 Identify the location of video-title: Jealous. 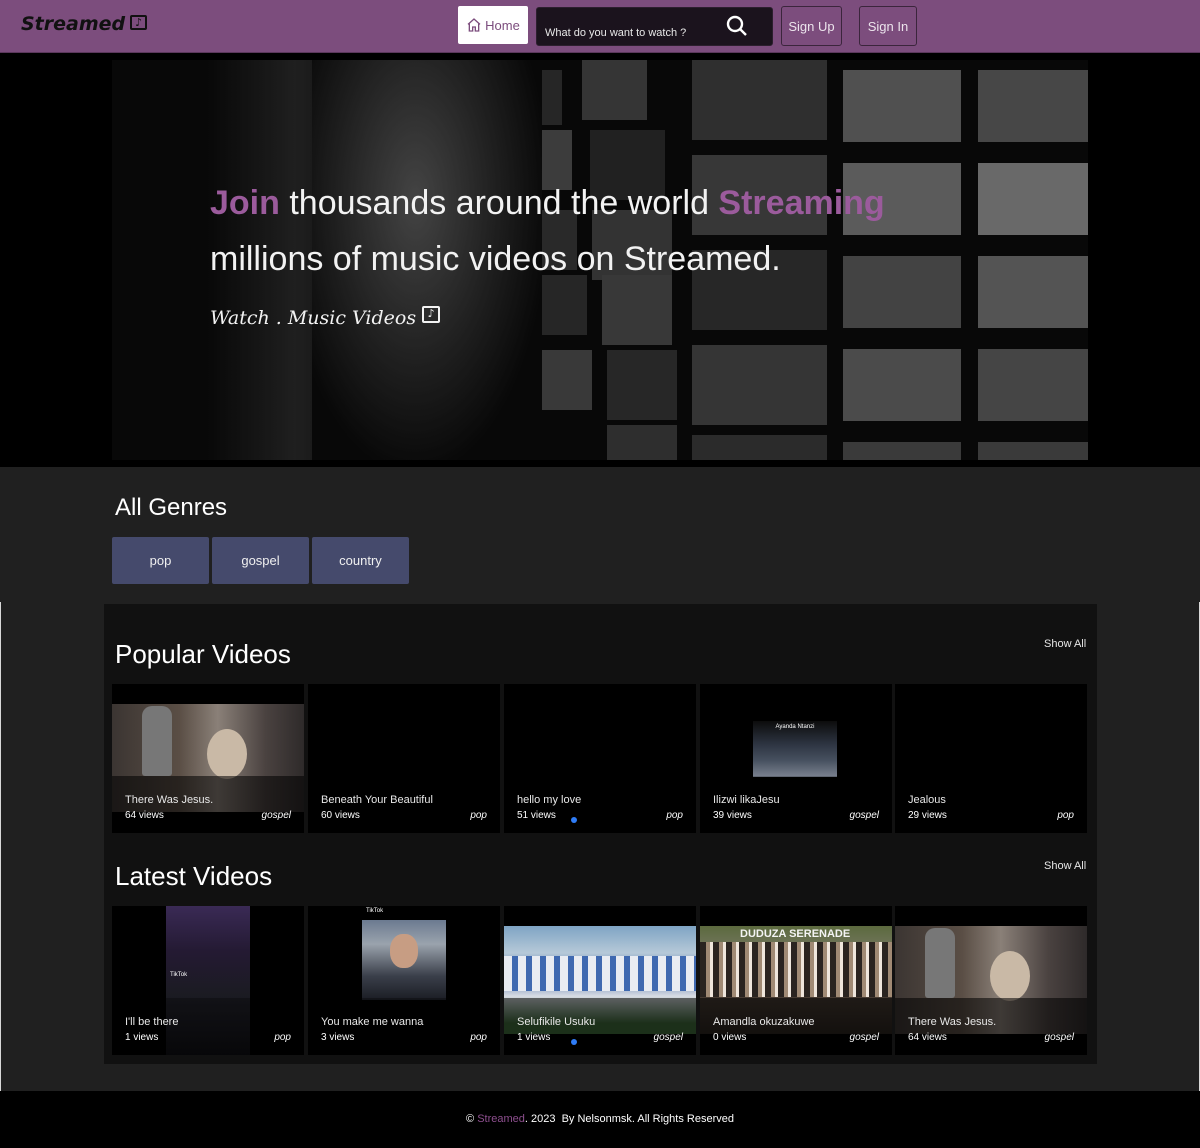
(927, 800).